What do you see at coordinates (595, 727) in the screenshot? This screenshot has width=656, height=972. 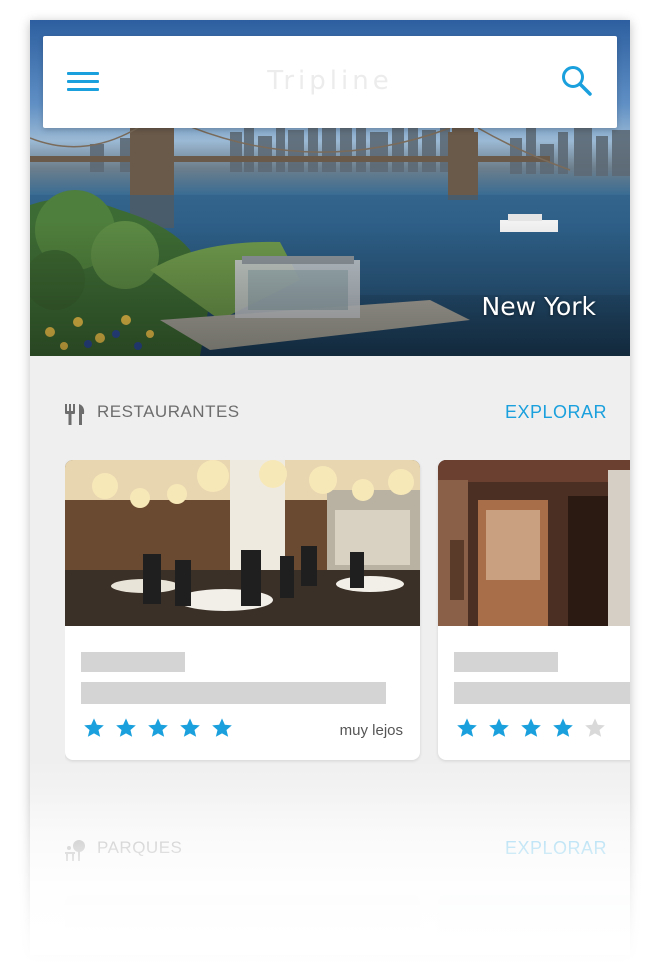 I see `star-empty-icon` at bounding box center [595, 727].